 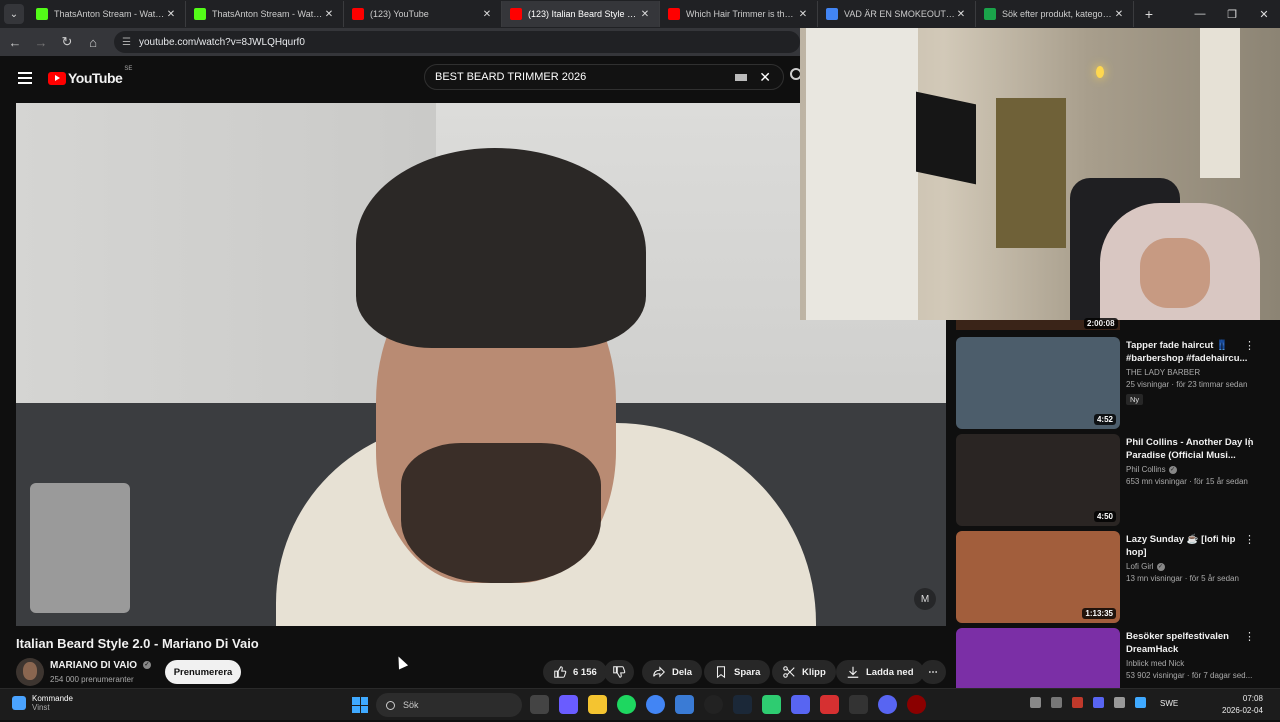 I want to click on discord-icon, so click(x=887, y=704).